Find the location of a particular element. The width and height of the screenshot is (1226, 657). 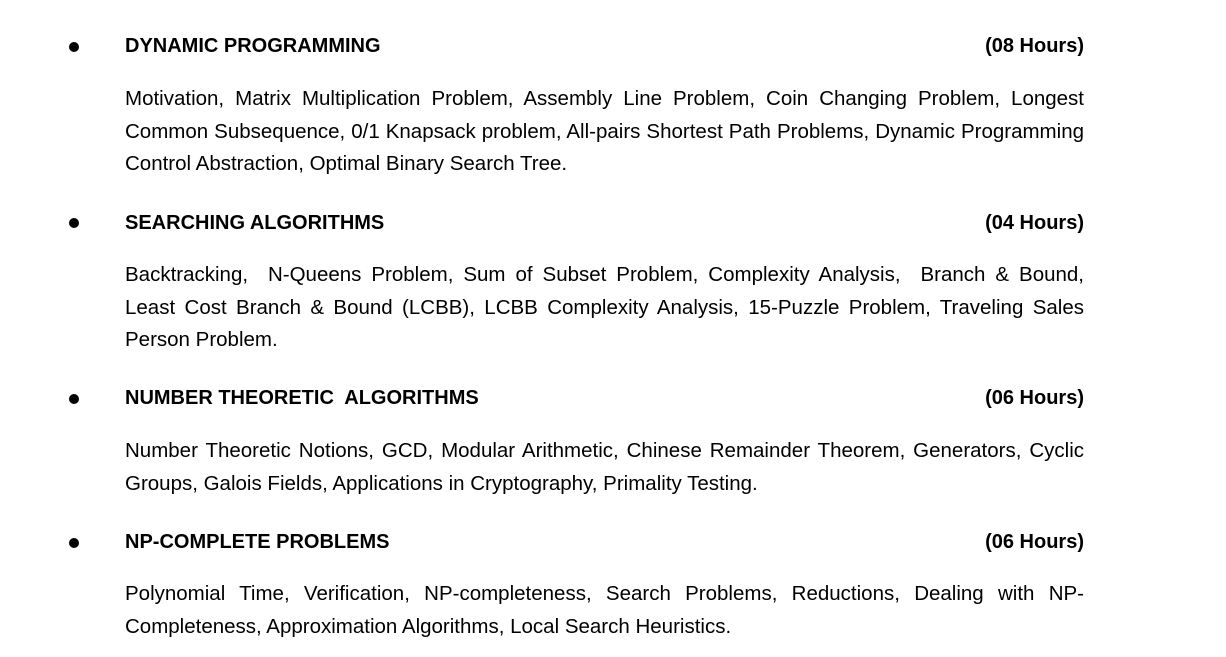

section-hours: (08 Hours) is located at coordinates (1034, 46).